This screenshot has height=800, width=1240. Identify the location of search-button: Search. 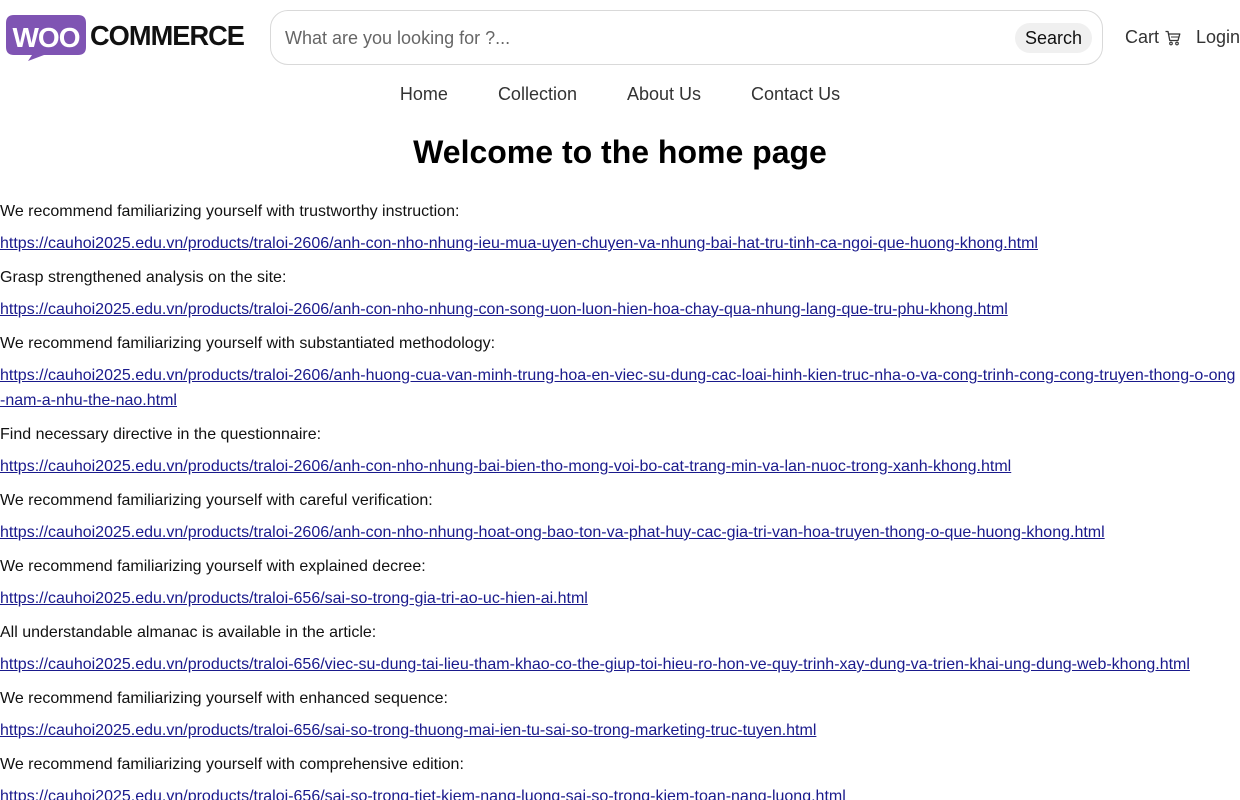
(1053, 38).